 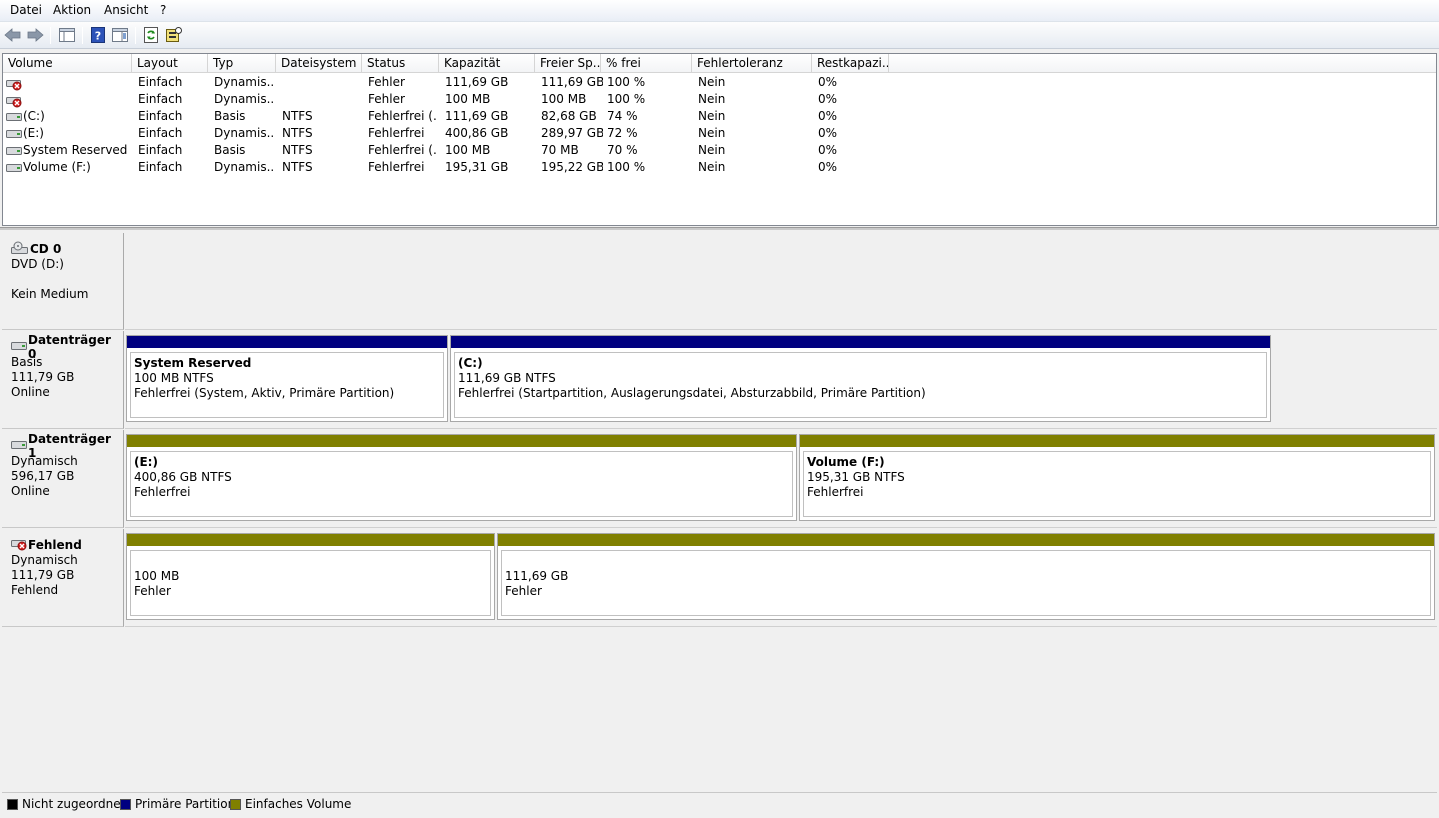 I want to click on disk-info-line: 111,79 GB, so click(x=43, y=575).